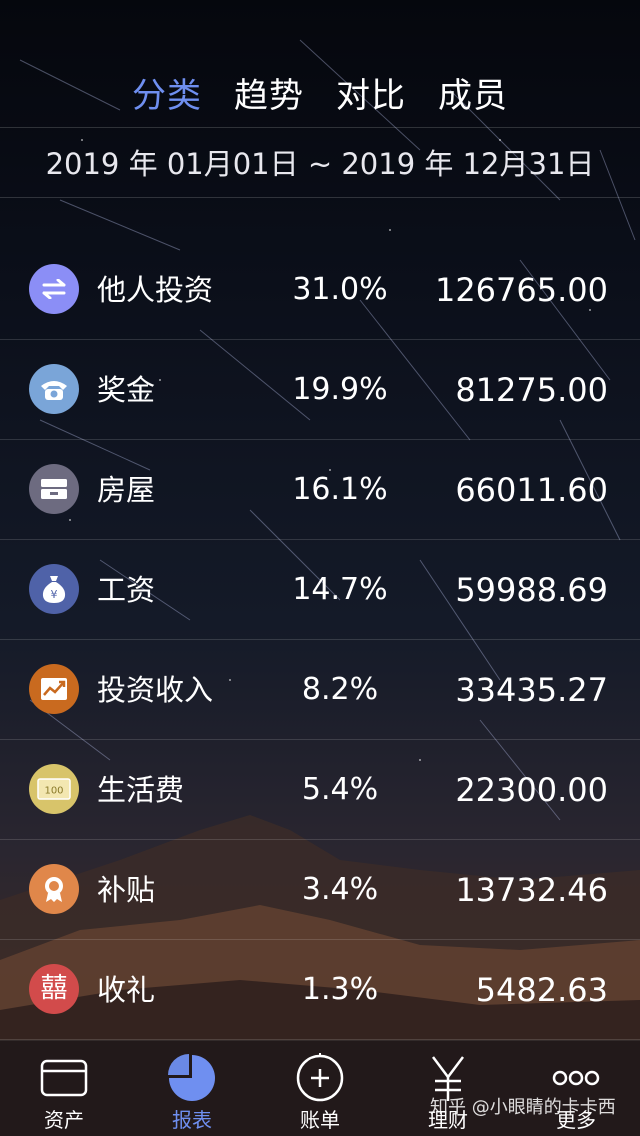 This screenshot has height=1136, width=640. What do you see at coordinates (340, 489) in the screenshot?
I see `category-percent: 16.1%` at bounding box center [340, 489].